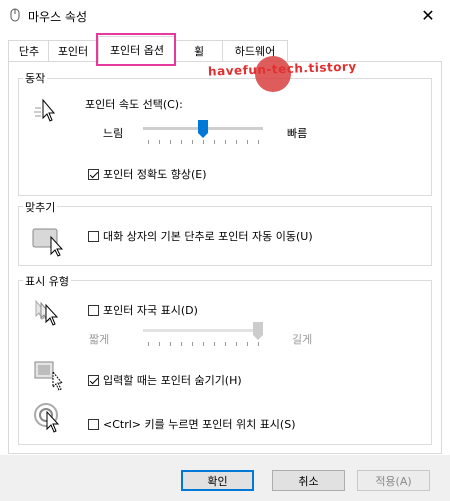 The image size is (450, 501). I want to click on ctrl-locate-label: <Ctrl> 키를 누르면 포인터 위치 표시(S), so click(199, 424).